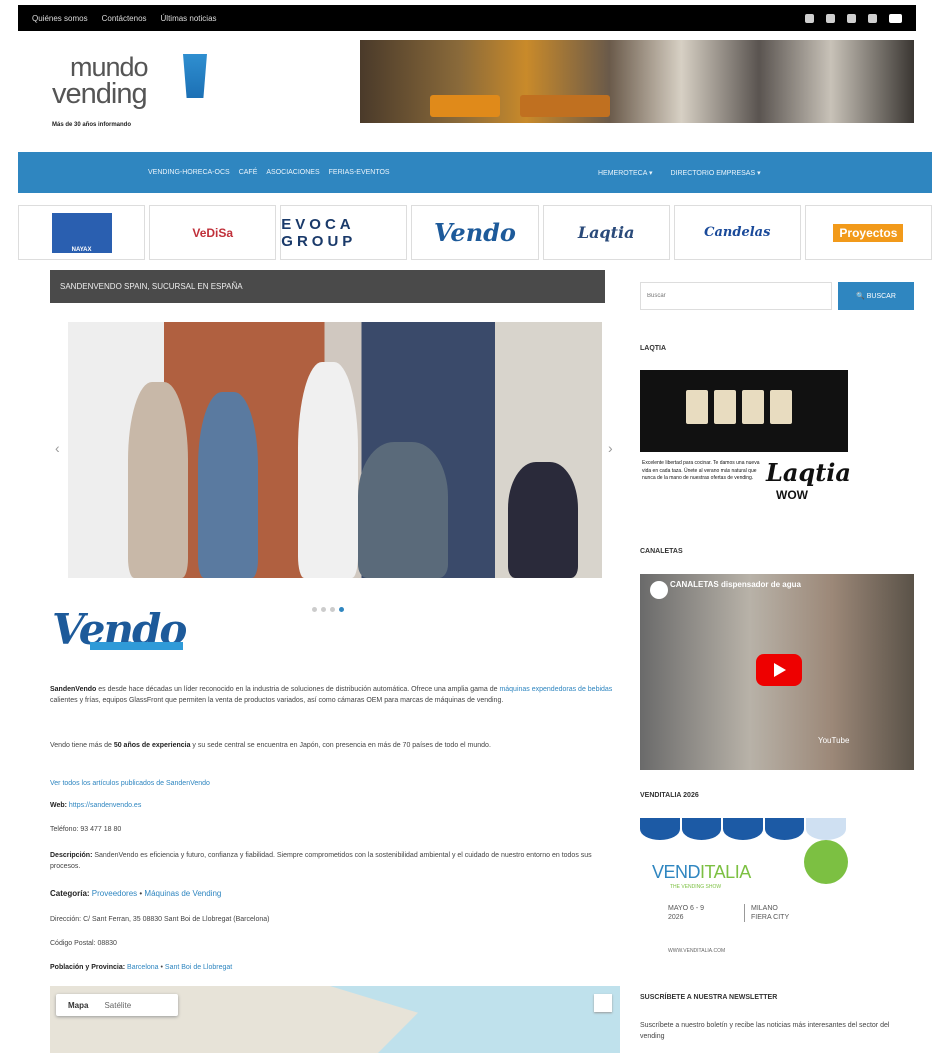 The height and width of the screenshot is (1053, 932). Describe the element at coordinates (736, 296) in the screenshot. I see `search-input` at that location.